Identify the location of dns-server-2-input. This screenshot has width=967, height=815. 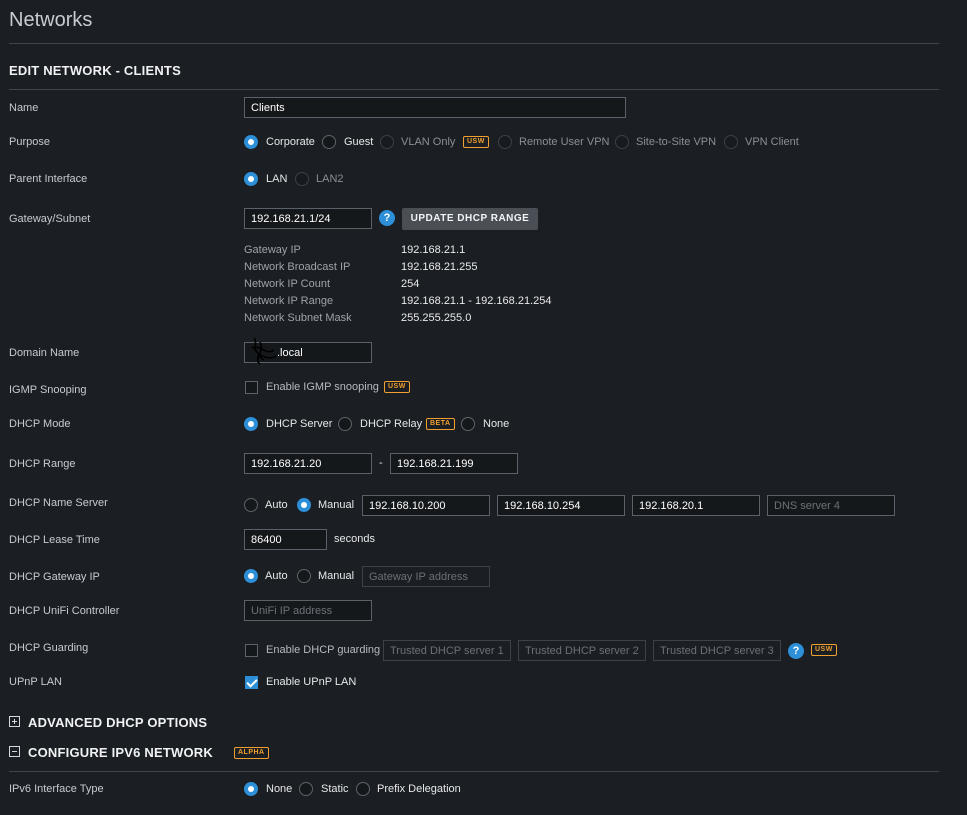
(561, 505).